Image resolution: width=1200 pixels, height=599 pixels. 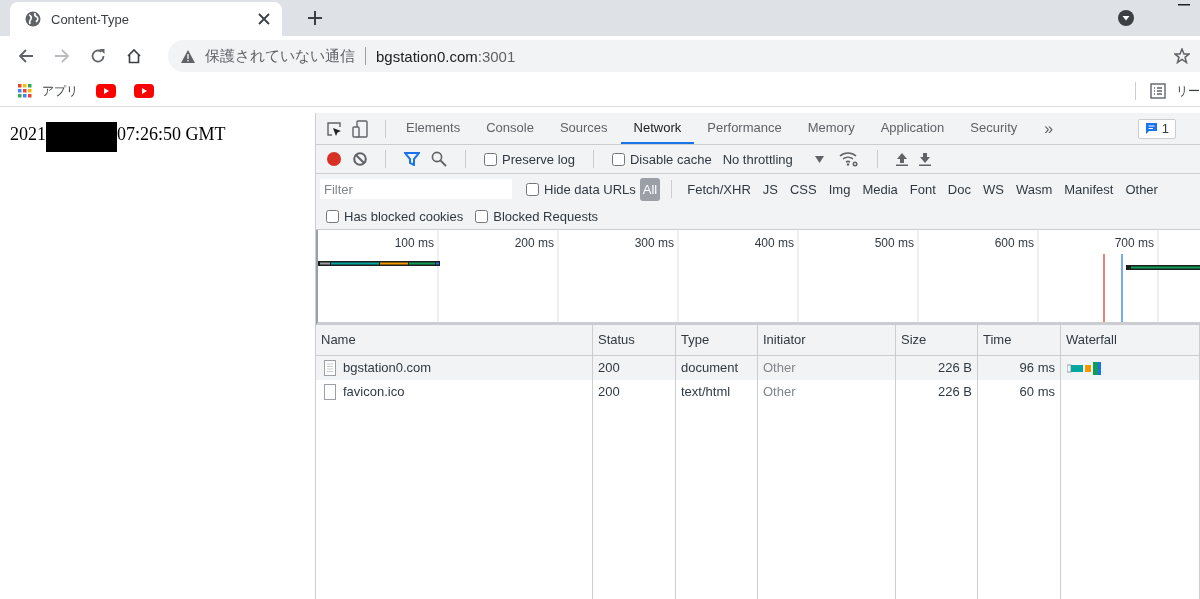 I want to click on load-marker-line, so click(x=1104, y=287).